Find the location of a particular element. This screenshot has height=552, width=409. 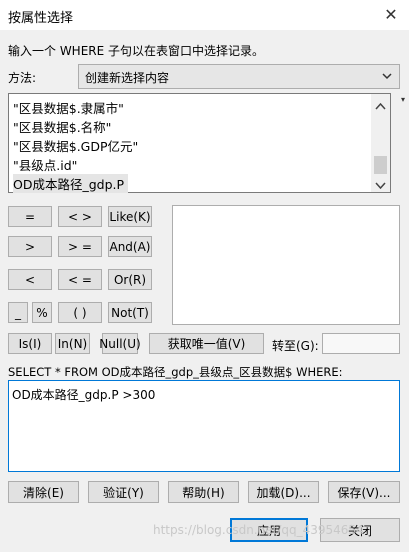

help-button: 帮助(H) is located at coordinates (203, 492).